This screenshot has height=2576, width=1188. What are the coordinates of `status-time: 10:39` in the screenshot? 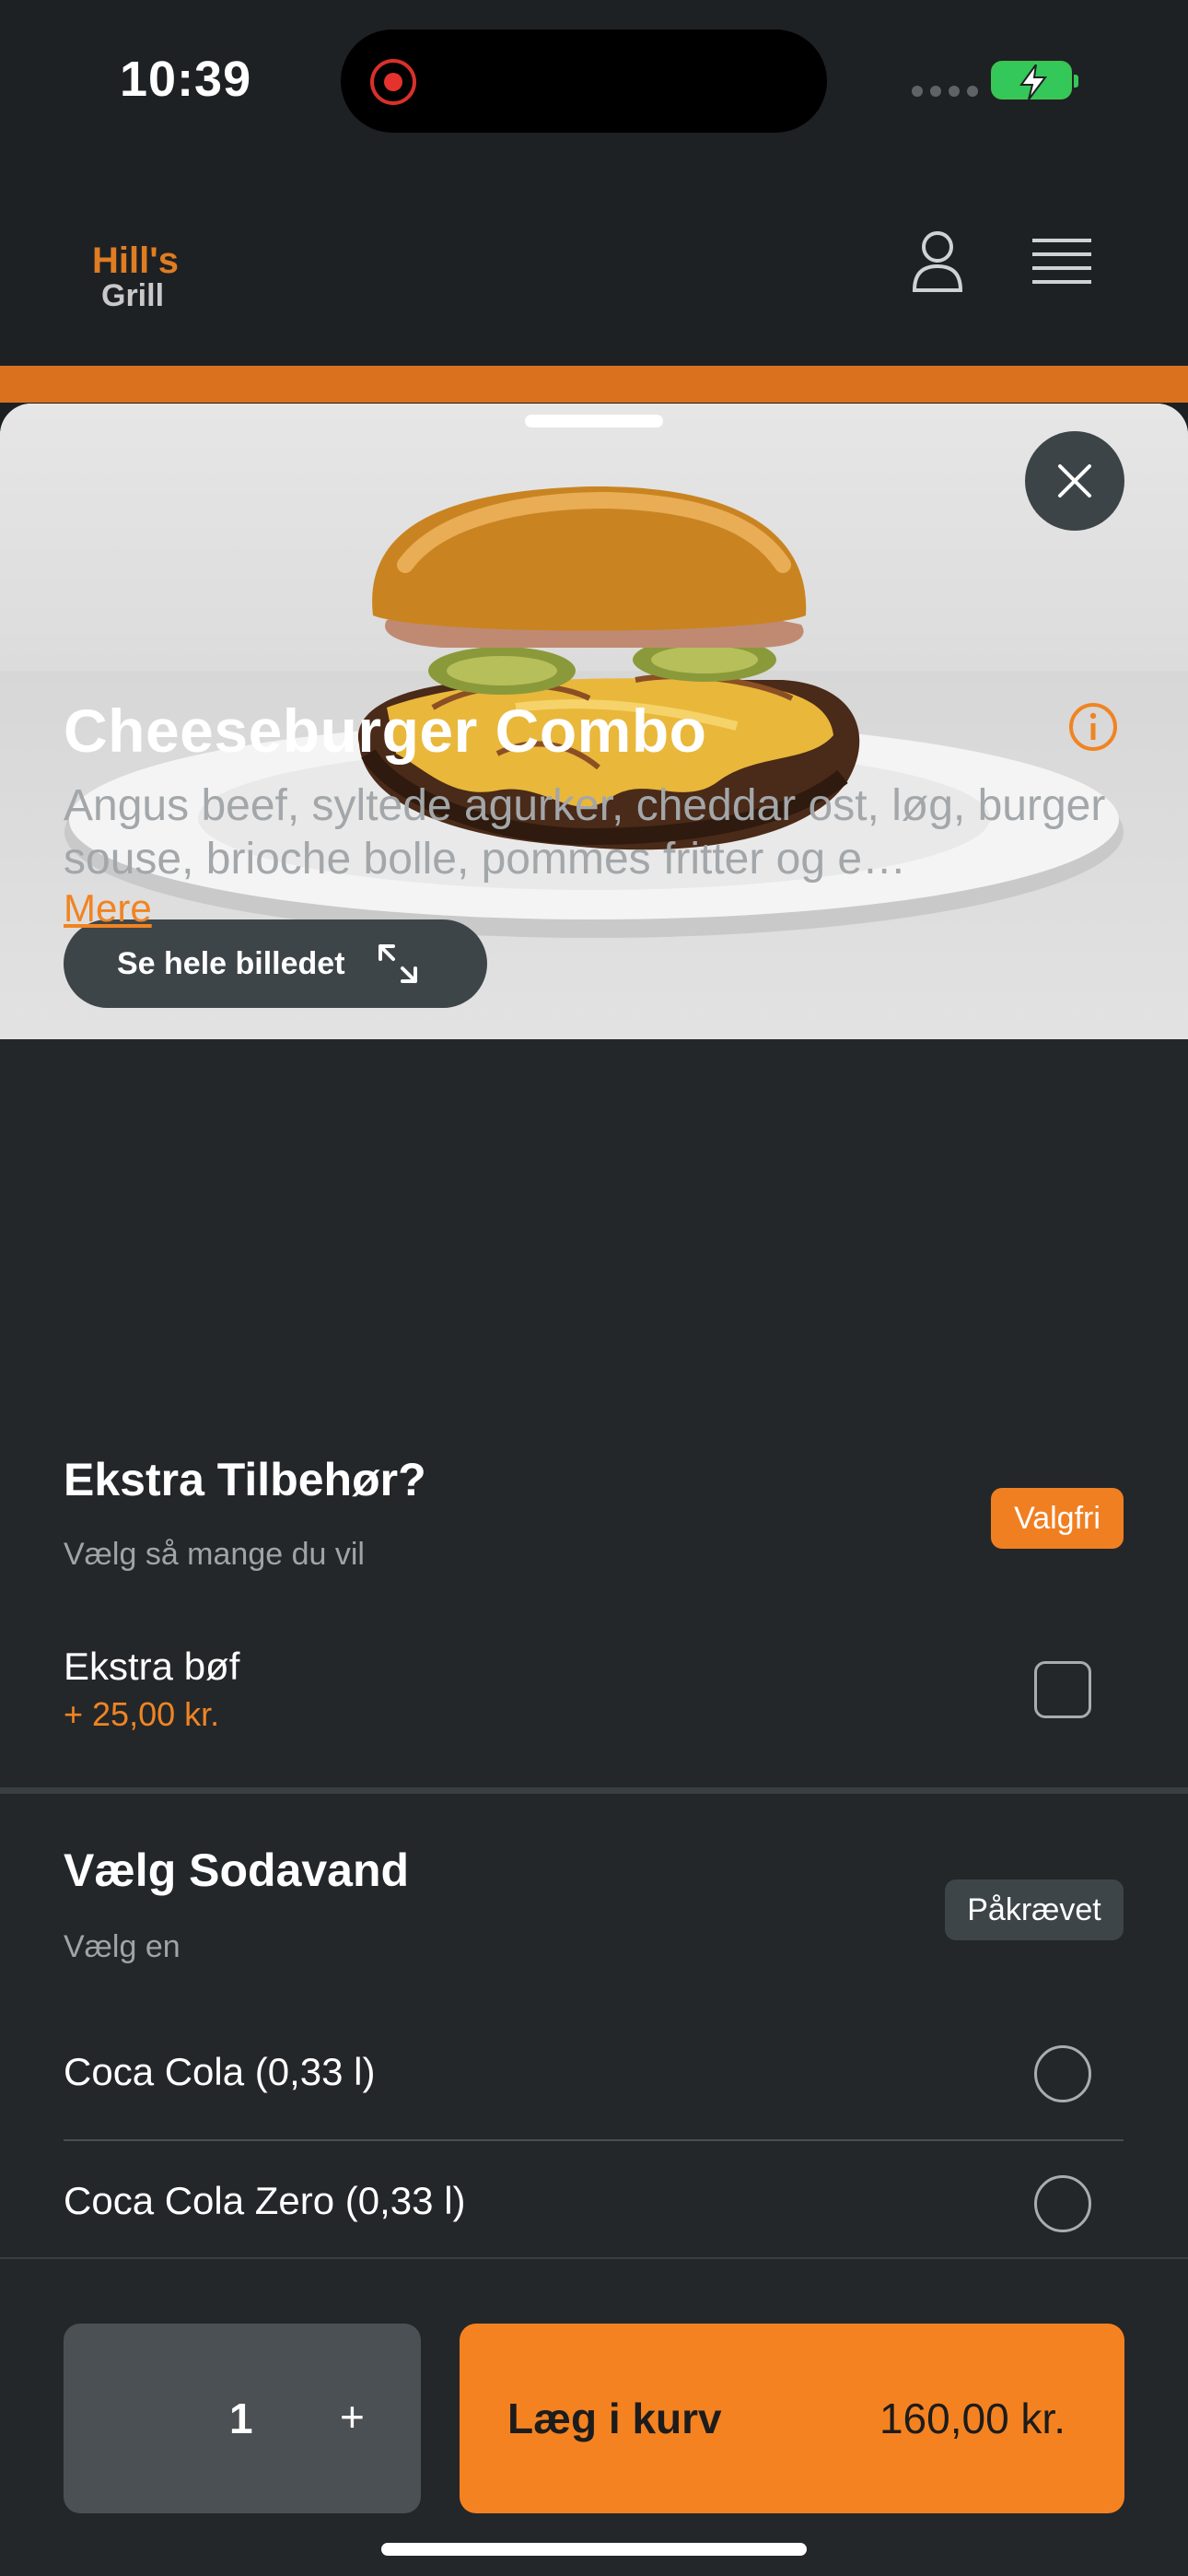 It's located at (186, 79).